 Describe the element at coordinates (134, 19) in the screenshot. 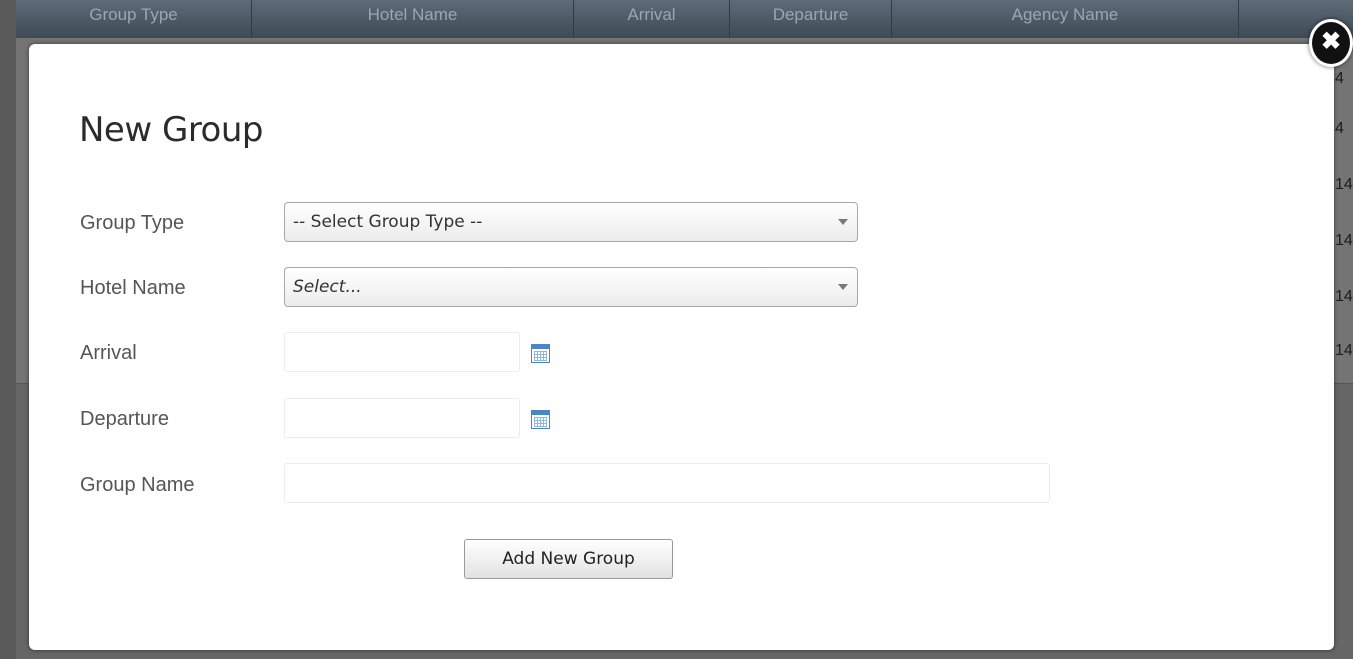

I see `bg-header-group-type: Group Type` at that location.